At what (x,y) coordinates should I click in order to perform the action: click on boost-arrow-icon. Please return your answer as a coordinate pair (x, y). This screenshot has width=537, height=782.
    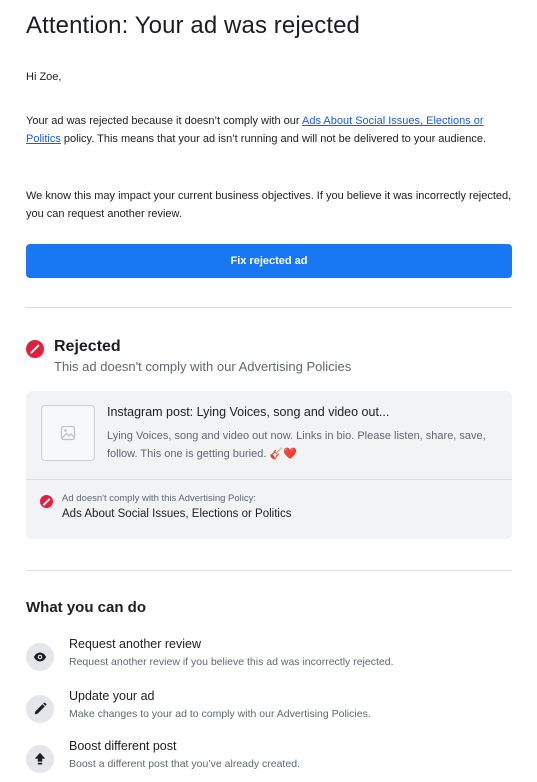
    Looking at the image, I should click on (40, 759).